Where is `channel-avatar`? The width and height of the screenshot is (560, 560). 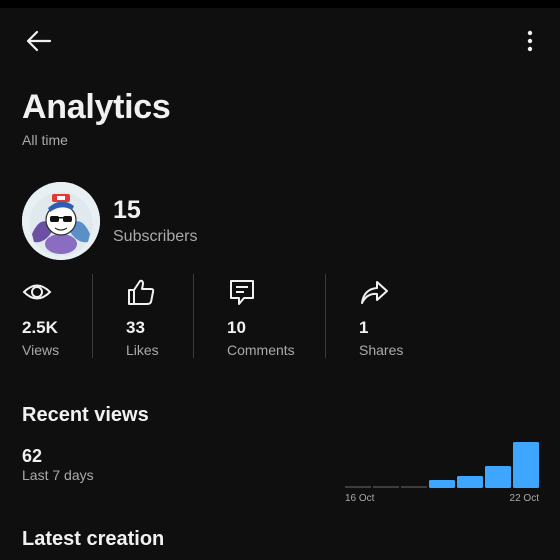 channel-avatar is located at coordinates (61, 221).